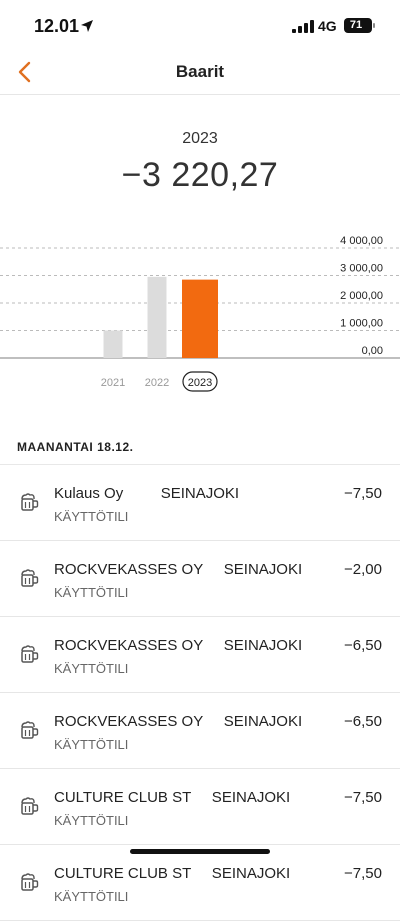 The image size is (400, 921). I want to click on transaction-row: ROCKVEKASSES OY SEINAJOKI KÄYTTÖTILI −2,00, so click(200, 579).